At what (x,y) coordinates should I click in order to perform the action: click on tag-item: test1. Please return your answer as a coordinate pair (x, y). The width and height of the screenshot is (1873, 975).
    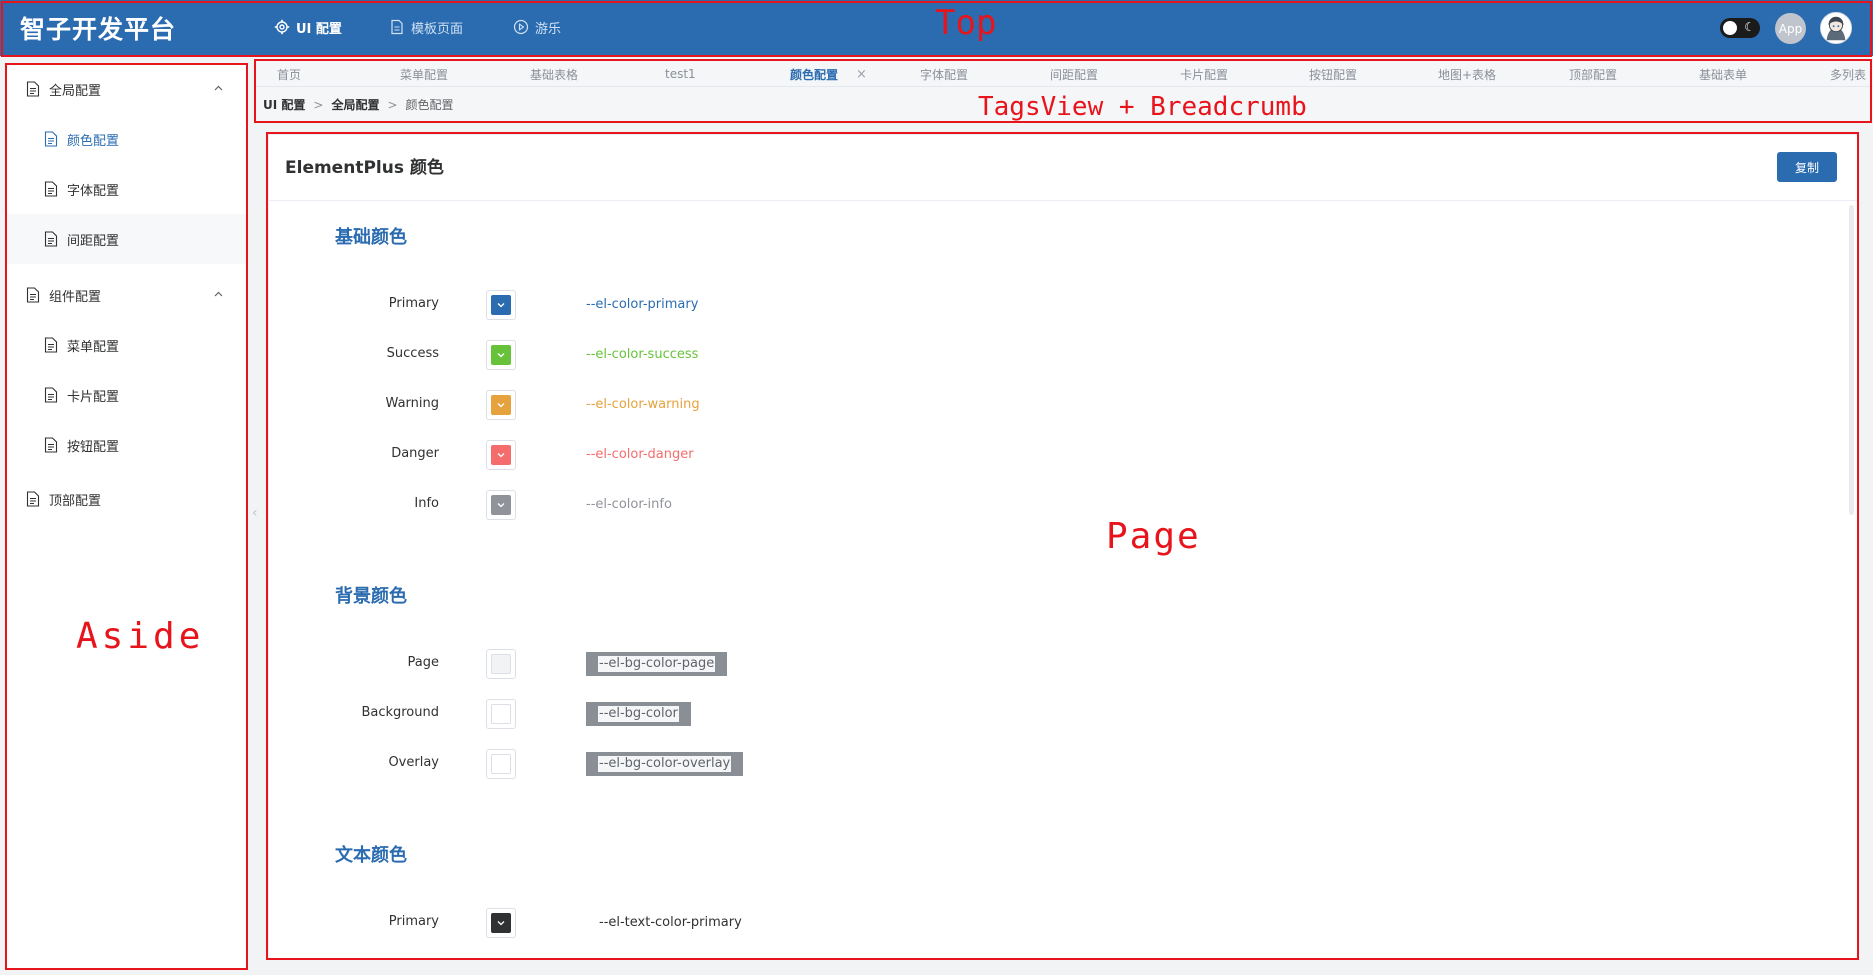
    Looking at the image, I should click on (680, 74).